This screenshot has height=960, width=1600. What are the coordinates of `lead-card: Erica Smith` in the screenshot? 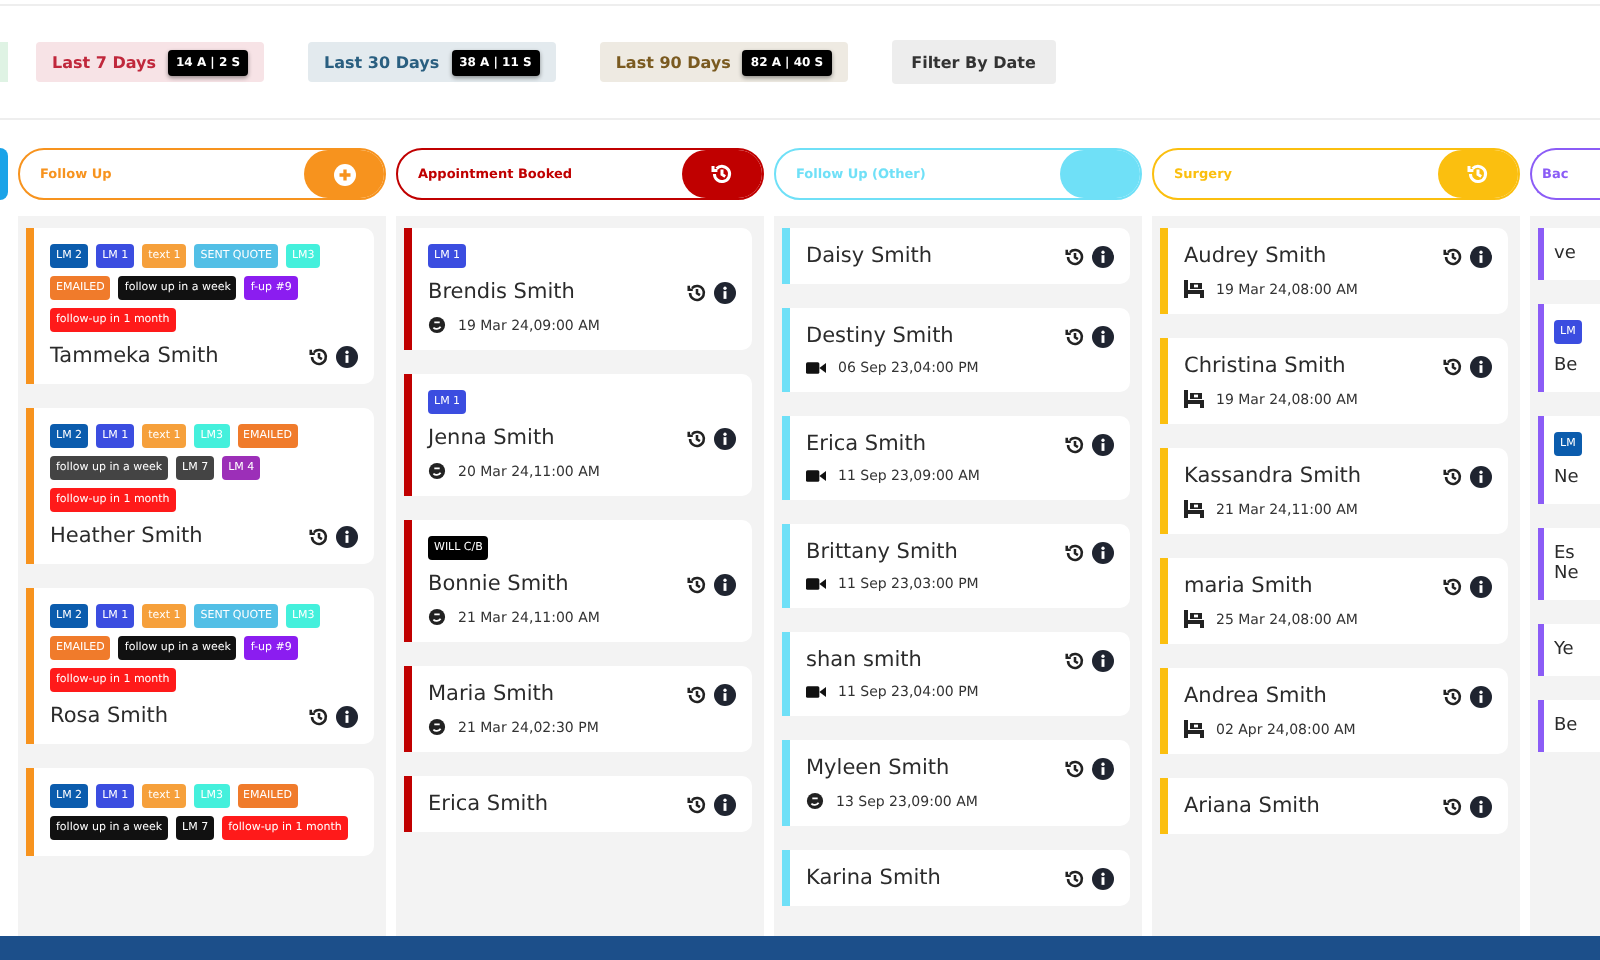 It's located at (578, 804).